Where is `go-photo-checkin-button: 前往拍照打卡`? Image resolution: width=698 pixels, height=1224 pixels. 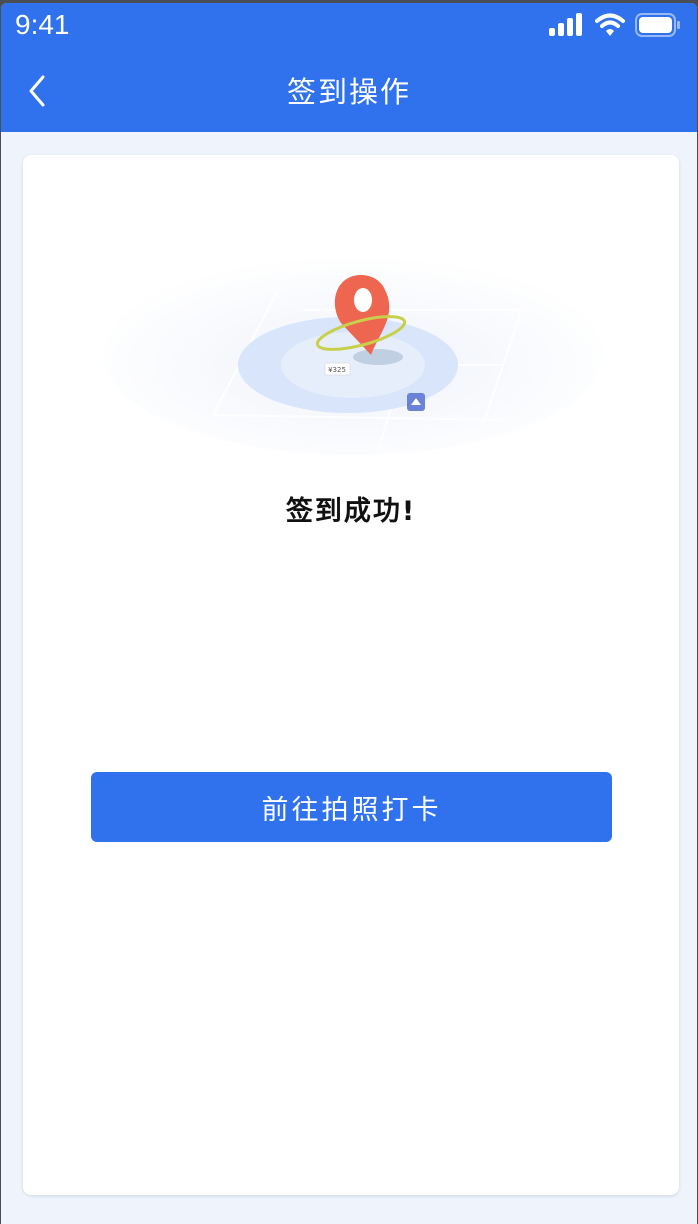
go-photo-checkin-button: 前往拍照打卡 is located at coordinates (351, 807).